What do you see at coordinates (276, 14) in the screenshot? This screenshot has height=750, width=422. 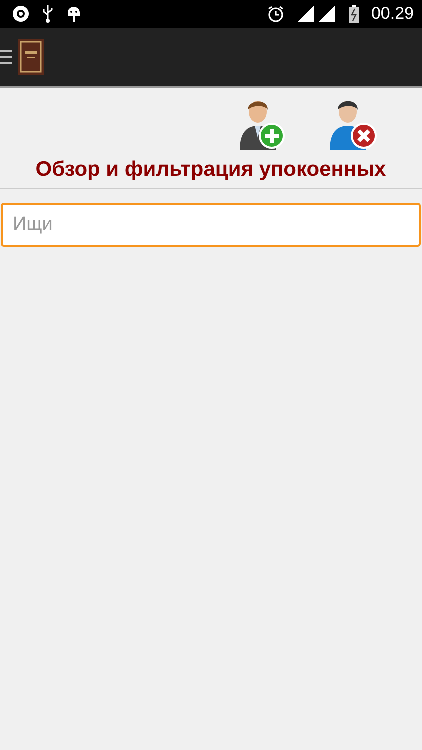 I see `alarm-icon` at bounding box center [276, 14].